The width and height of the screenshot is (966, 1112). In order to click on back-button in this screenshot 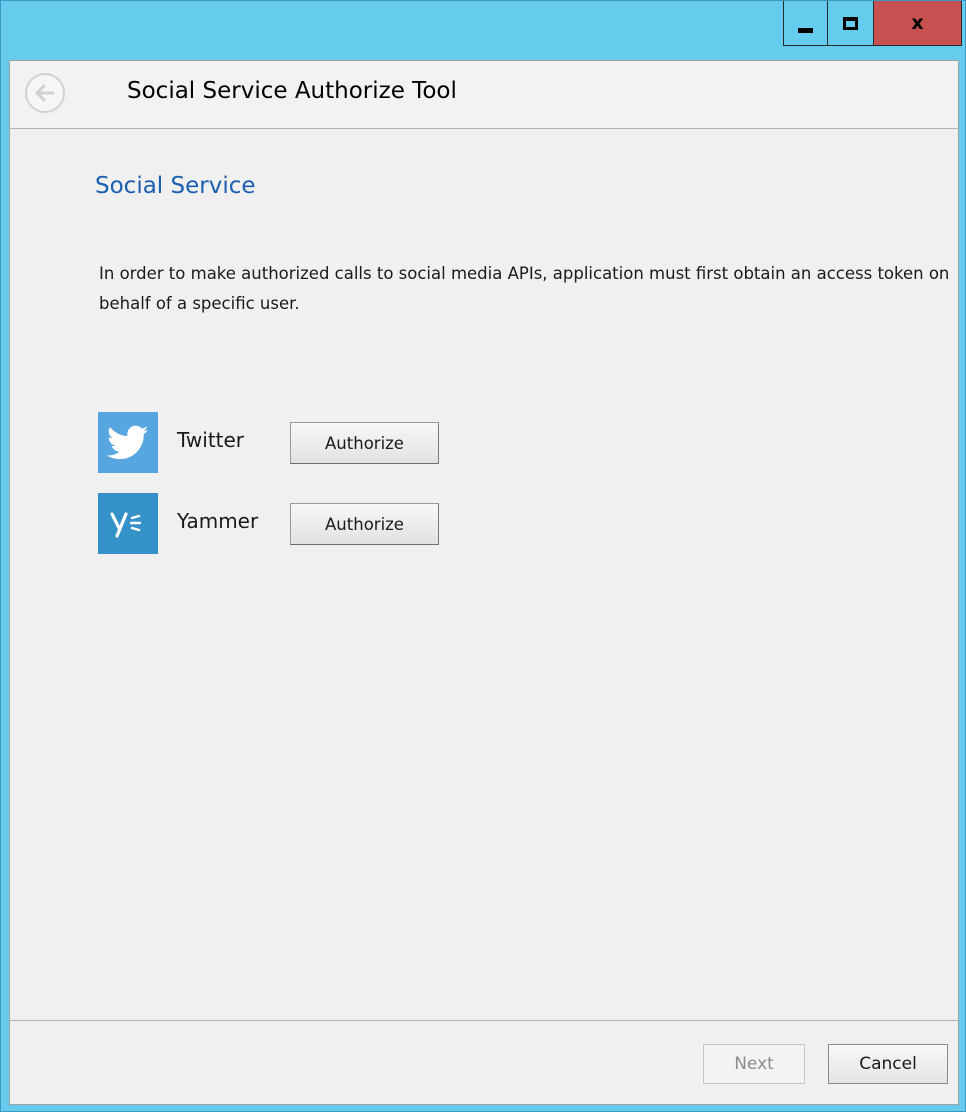, I will do `click(45, 93)`.